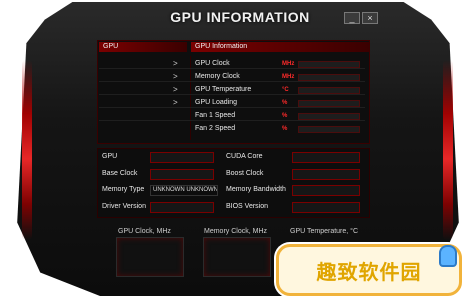 This screenshot has width=475, height=300. Describe the element at coordinates (110, 156) in the screenshot. I see `gpu-name-label: GPU` at that location.